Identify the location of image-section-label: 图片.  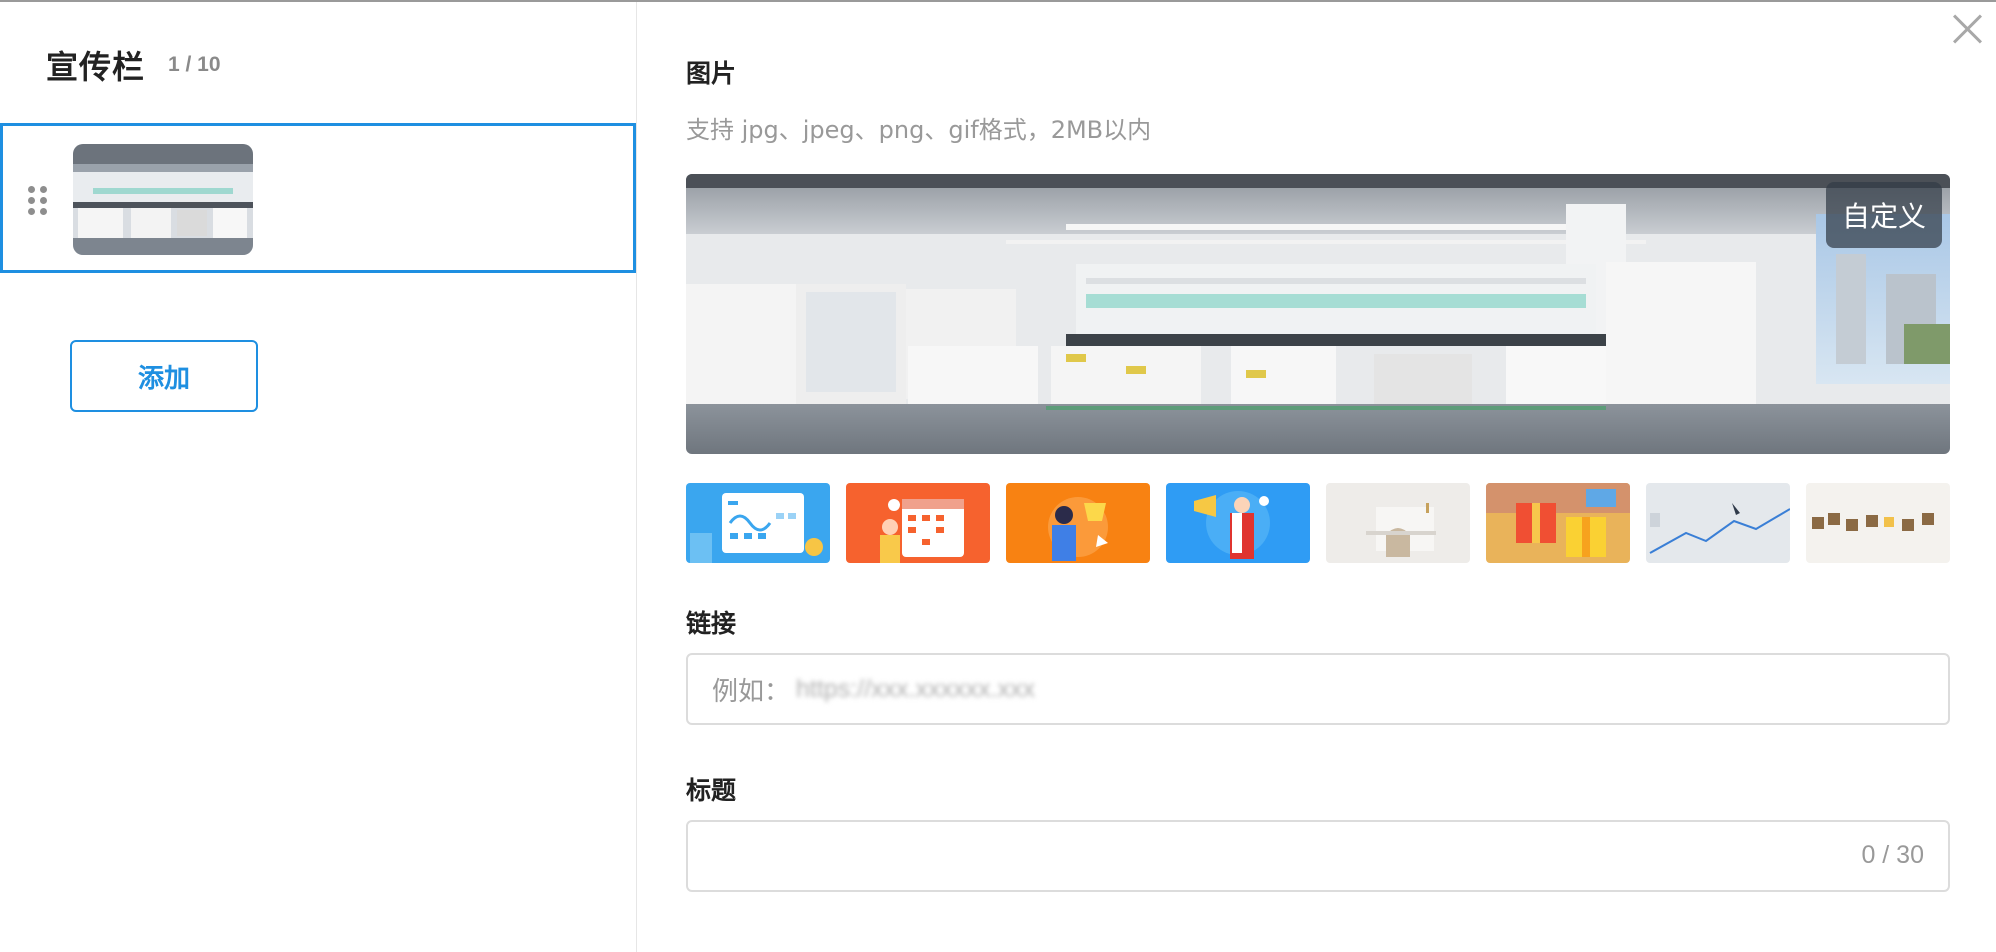
(711, 73).